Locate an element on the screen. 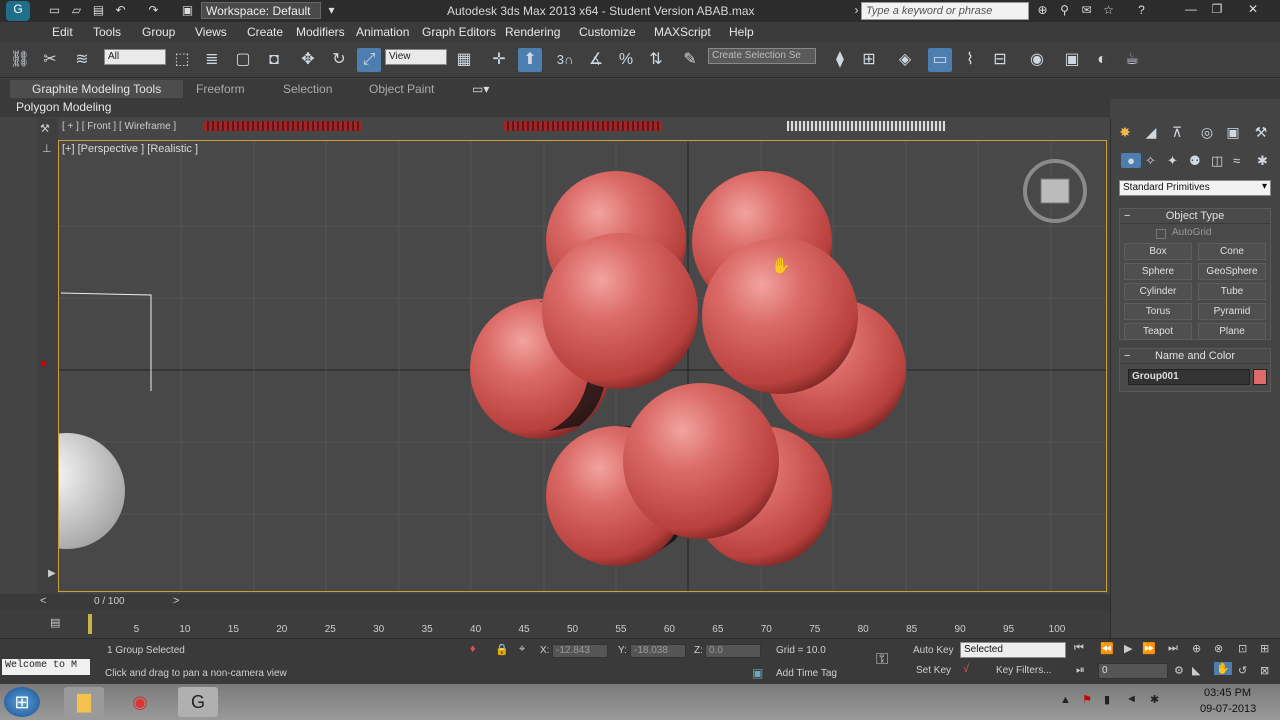 The height and width of the screenshot is (720, 1280). zoom-extents-icon: ⊡ is located at coordinates (1242, 648).